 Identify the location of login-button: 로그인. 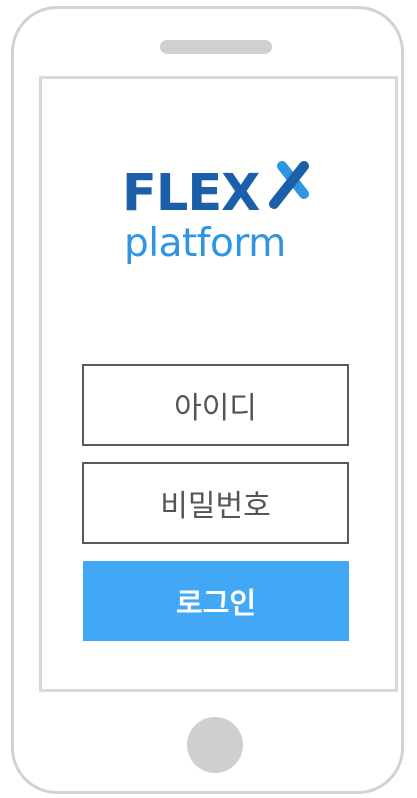
(216, 601).